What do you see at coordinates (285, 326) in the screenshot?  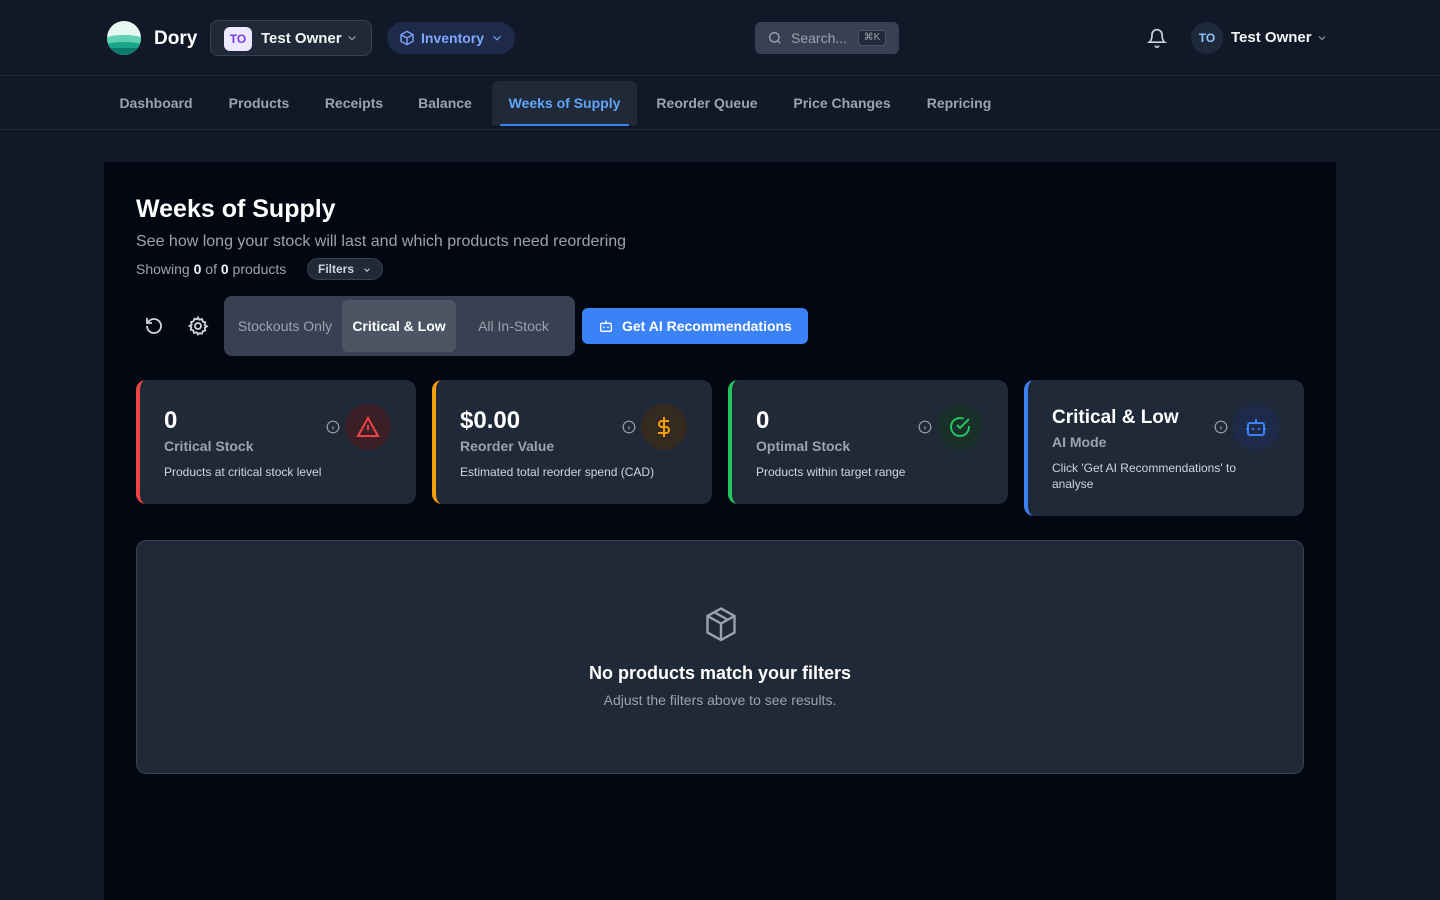 I see `segment-stockouts-only: Stockouts Only` at bounding box center [285, 326].